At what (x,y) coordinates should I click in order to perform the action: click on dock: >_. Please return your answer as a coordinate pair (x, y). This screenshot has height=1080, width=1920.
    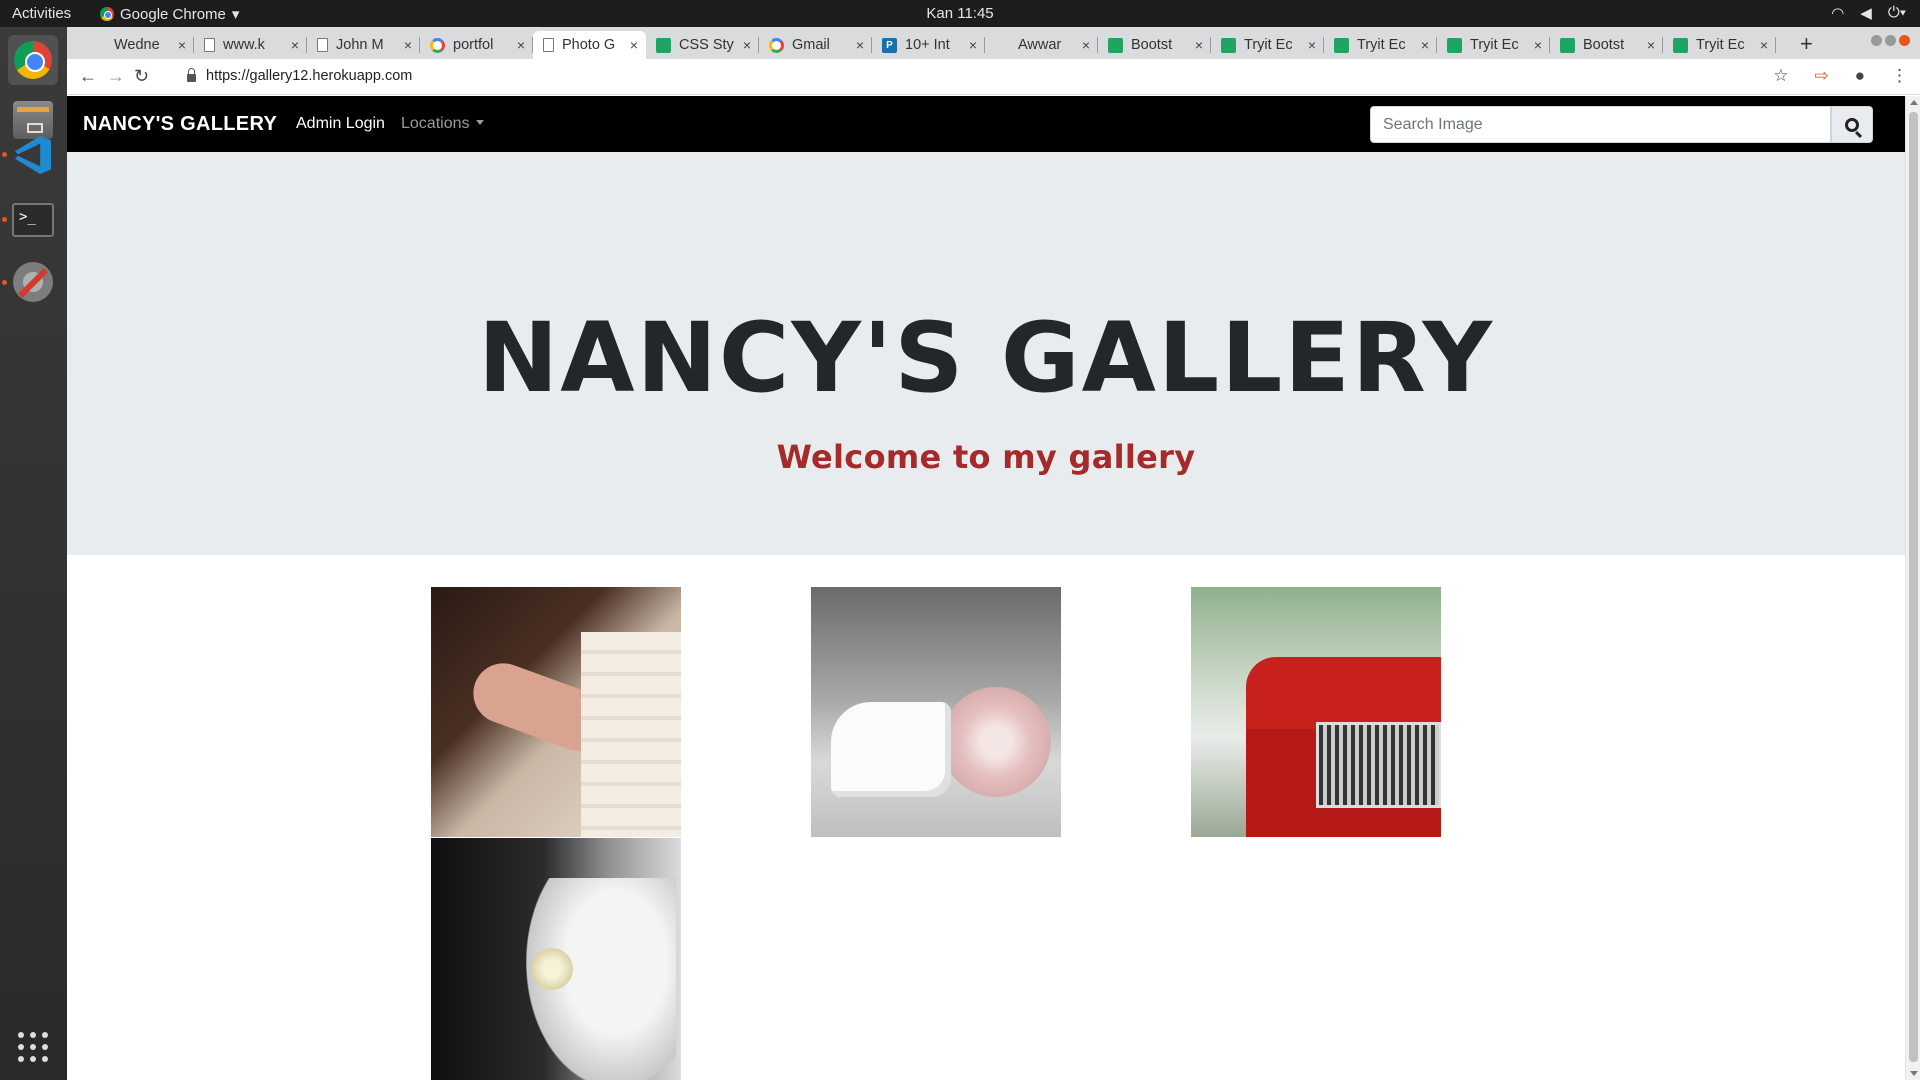
    Looking at the image, I should click on (33, 553).